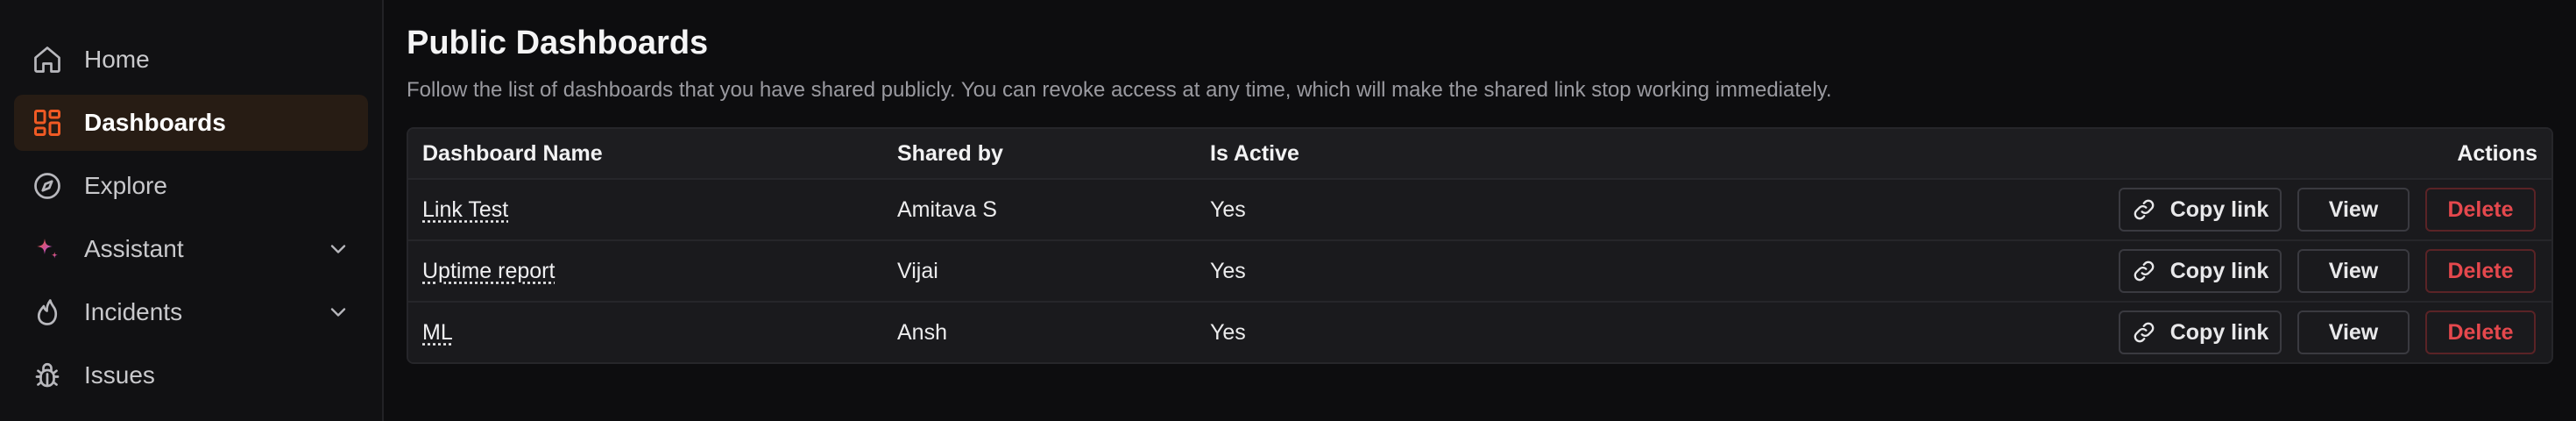 This screenshot has height=421, width=2576. I want to click on compass-icon, so click(47, 186).